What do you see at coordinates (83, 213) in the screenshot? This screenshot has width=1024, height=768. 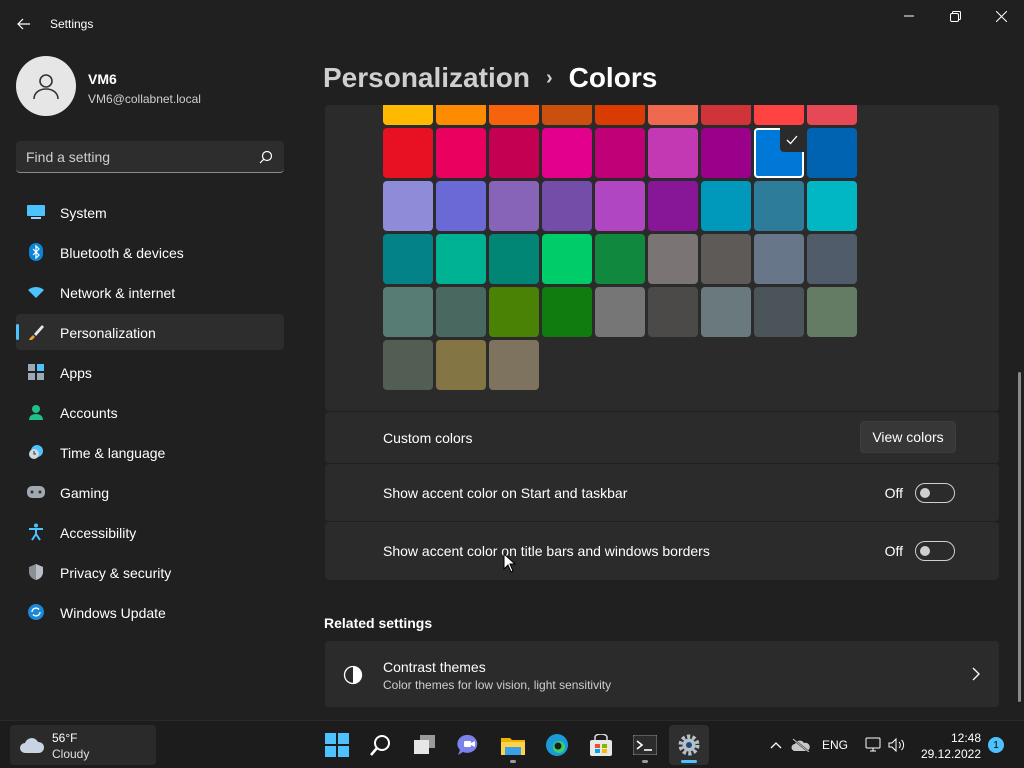 I see `sidebar-item-label: System` at bounding box center [83, 213].